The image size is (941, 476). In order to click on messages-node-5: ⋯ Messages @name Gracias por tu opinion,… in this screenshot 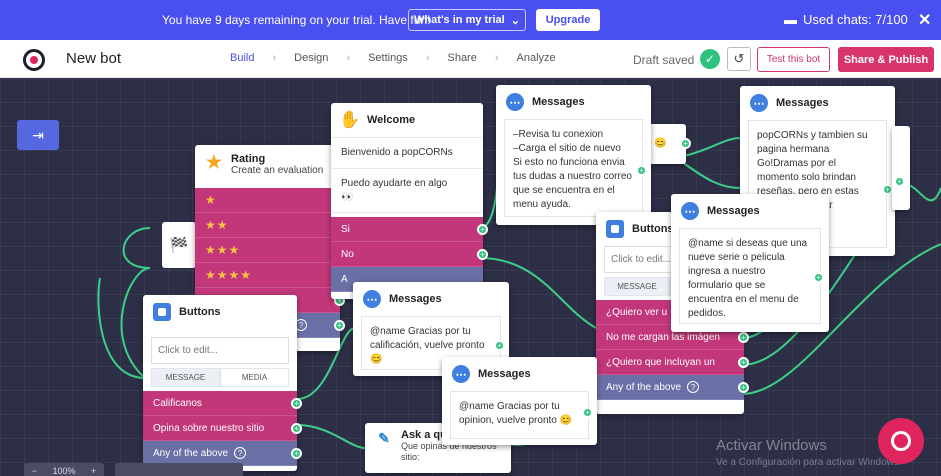, I will do `click(519, 401)`.